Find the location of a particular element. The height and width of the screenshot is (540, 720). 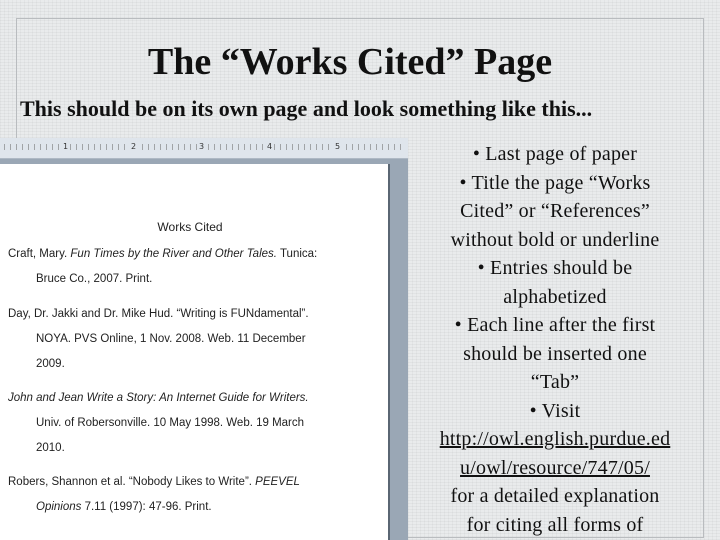

owl-purdue-link: http://owl.english.purdue.ed is located at coordinates (555, 439).